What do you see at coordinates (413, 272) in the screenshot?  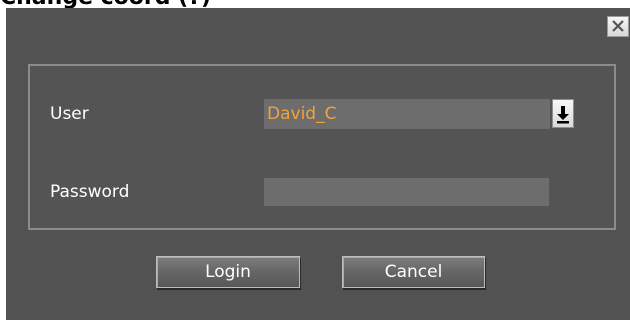 I see `cancel-button: Cancel` at bounding box center [413, 272].